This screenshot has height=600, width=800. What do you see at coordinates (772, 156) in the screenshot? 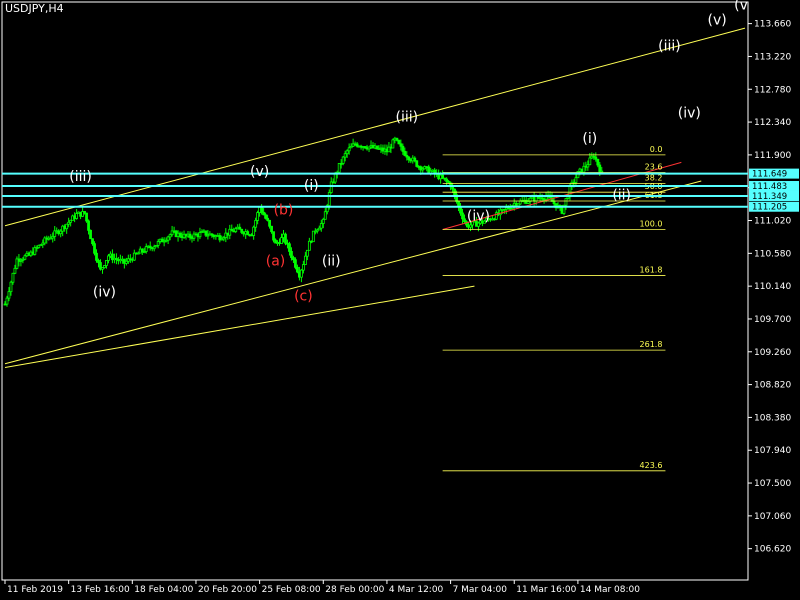
I see `y-tick-label: 111.900` at bounding box center [772, 156].